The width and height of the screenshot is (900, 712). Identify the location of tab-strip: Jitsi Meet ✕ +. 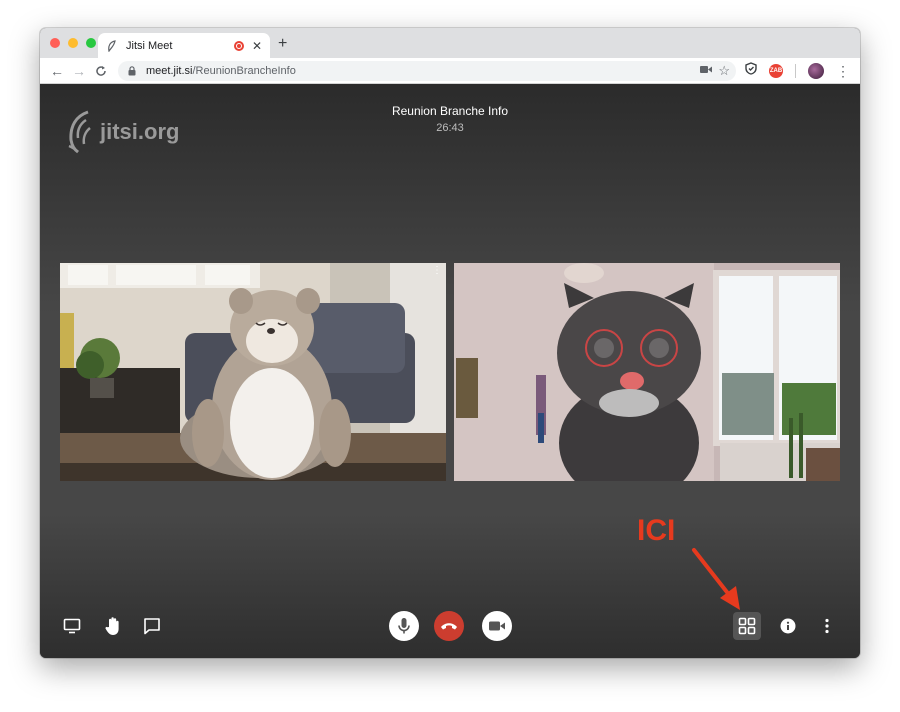
(450, 43).